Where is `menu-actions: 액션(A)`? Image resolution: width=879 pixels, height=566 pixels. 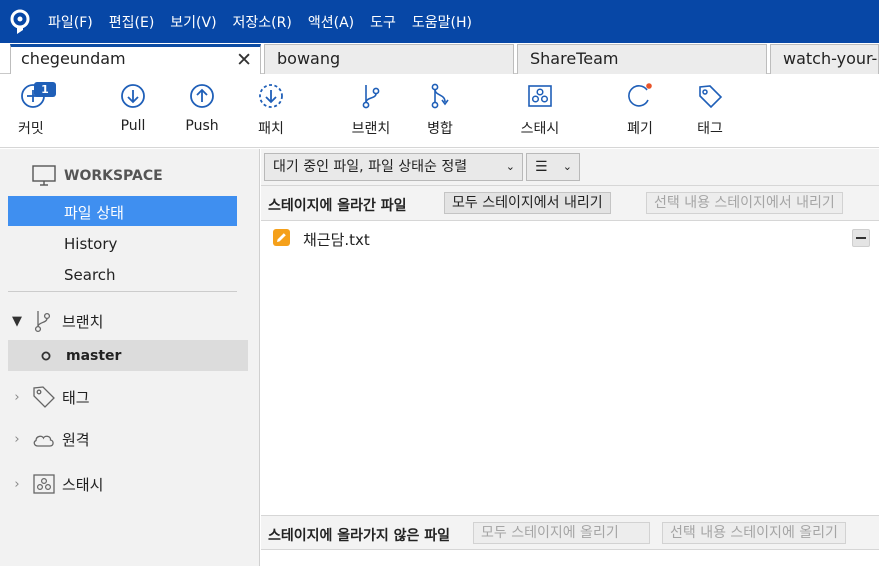 menu-actions: 액션(A) is located at coordinates (331, 21).